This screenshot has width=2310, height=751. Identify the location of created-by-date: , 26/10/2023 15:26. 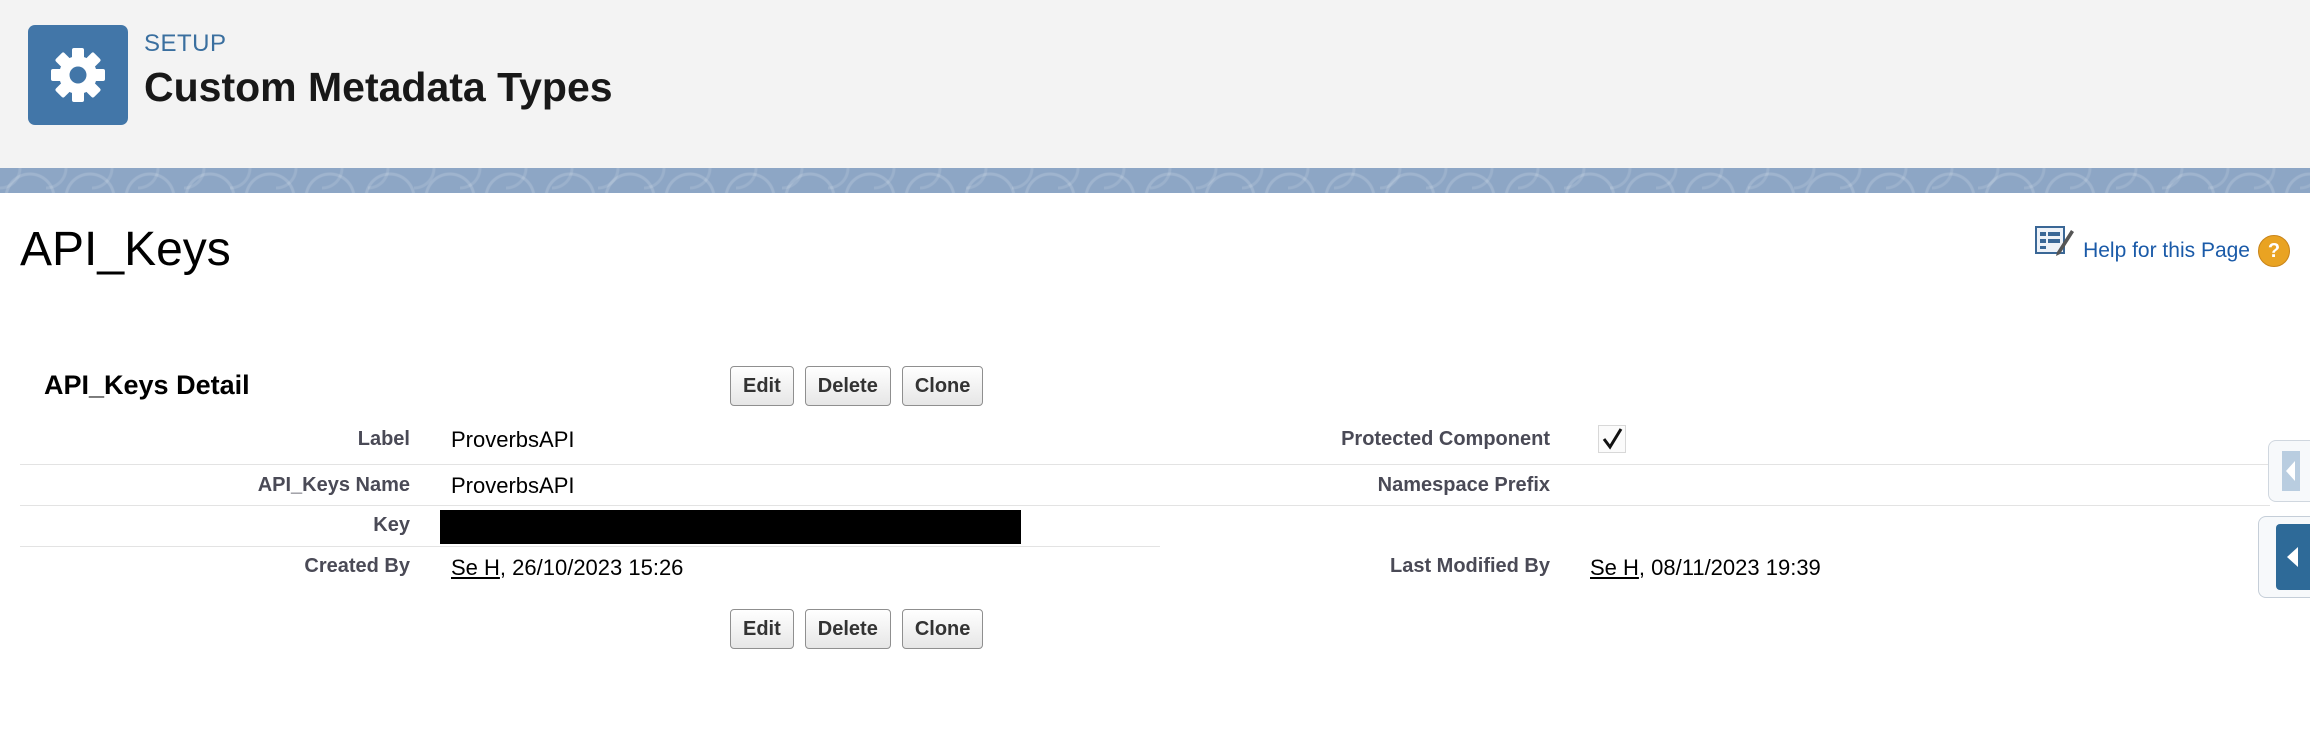
(591, 567).